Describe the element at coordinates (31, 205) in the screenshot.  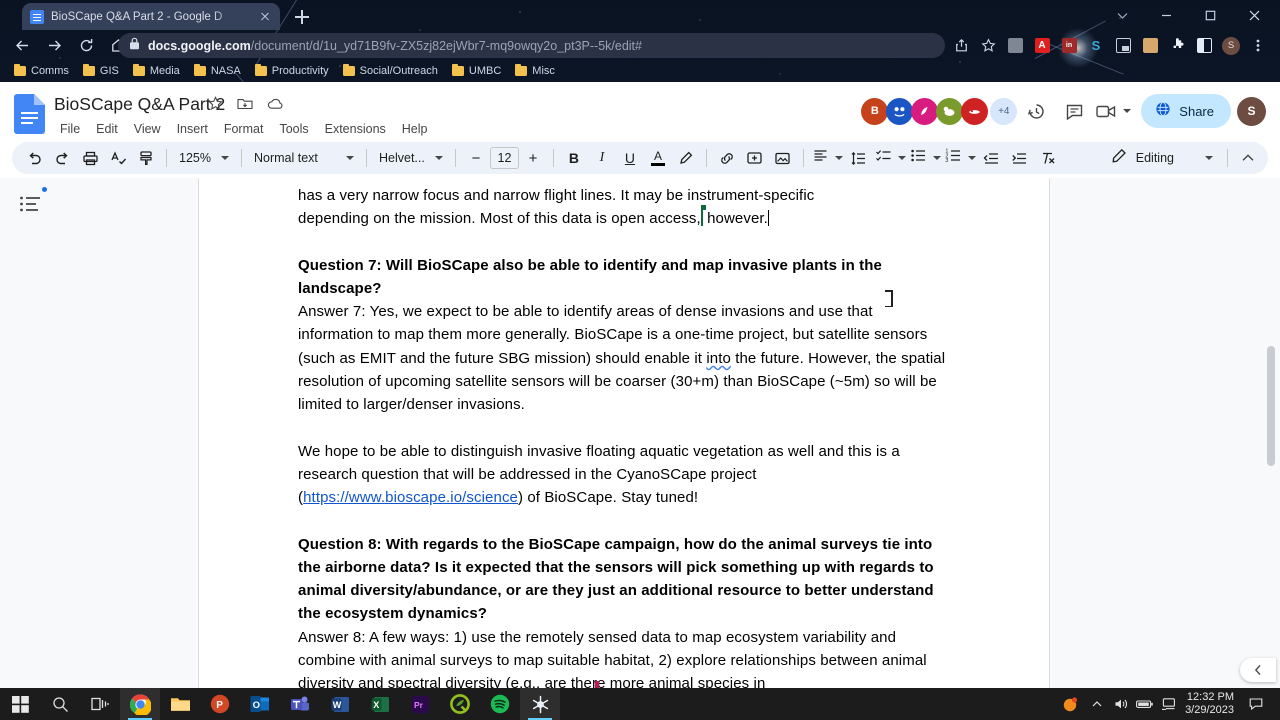
I see `document-outline-icon` at that location.